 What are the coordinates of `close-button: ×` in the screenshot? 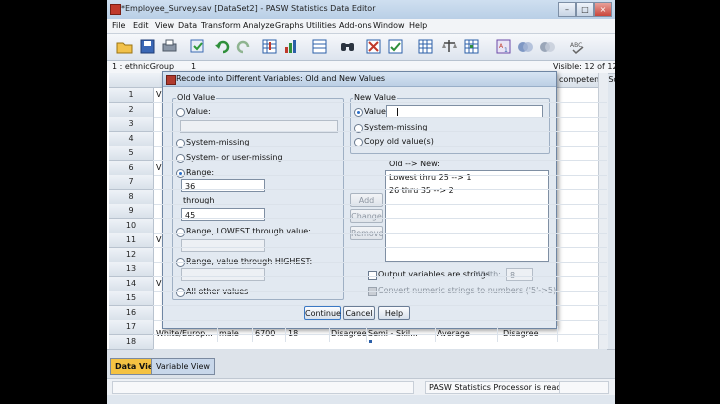 It's located at (603, 9).